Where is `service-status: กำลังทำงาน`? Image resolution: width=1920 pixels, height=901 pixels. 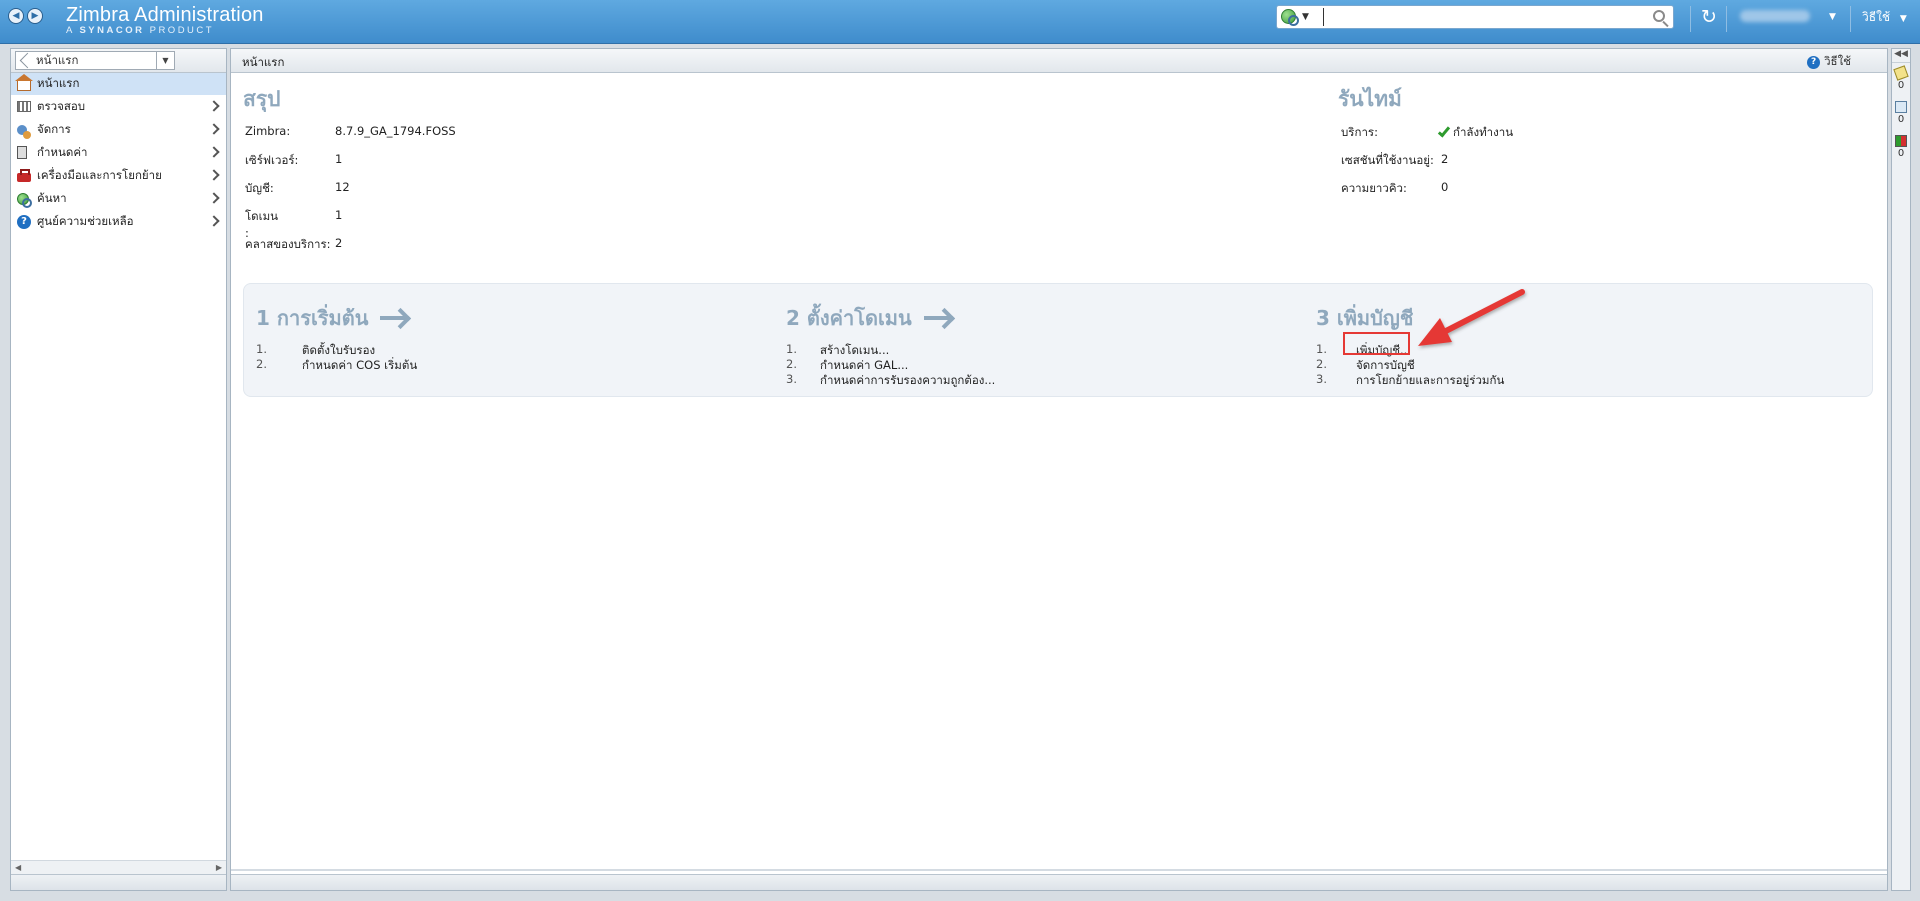
service-status: กำลังทำงาน is located at coordinates (1483, 132).